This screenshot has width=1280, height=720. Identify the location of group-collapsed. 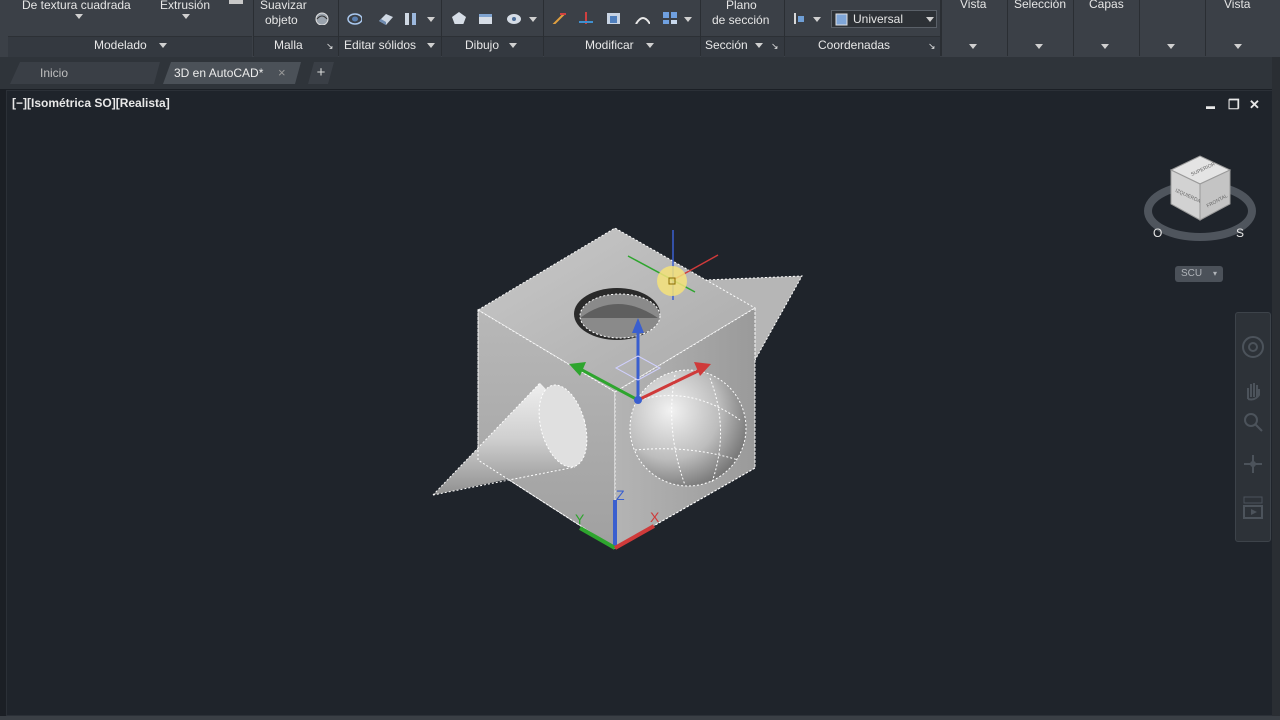
(1171, 28).